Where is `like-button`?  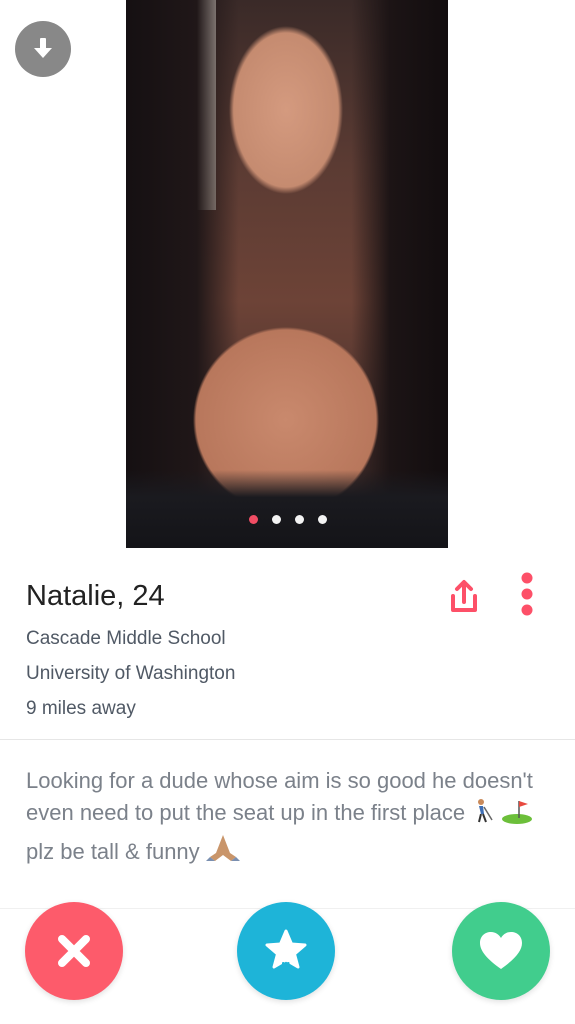
like-button is located at coordinates (501, 951).